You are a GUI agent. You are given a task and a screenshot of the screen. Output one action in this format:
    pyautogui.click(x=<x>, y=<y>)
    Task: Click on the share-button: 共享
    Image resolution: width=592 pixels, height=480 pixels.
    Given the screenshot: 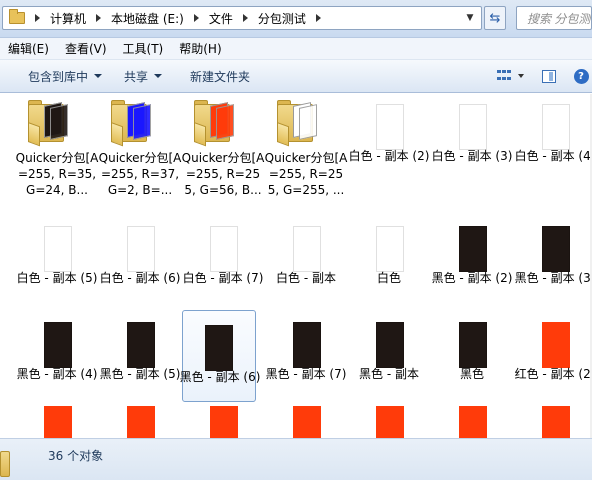 What is the action you would take?
    pyautogui.click(x=142, y=76)
    